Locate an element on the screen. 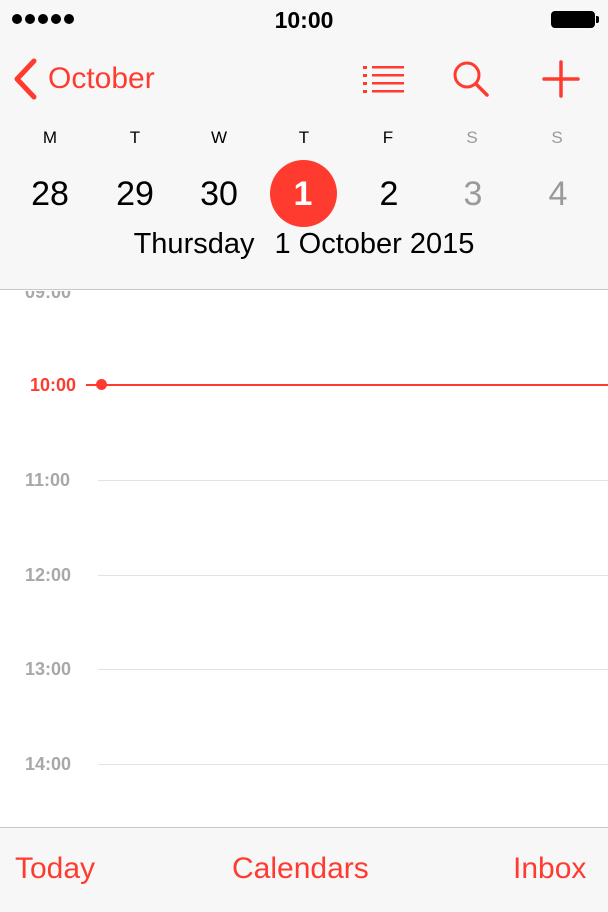  day-button: 30 is located at coordinates (219, 194).